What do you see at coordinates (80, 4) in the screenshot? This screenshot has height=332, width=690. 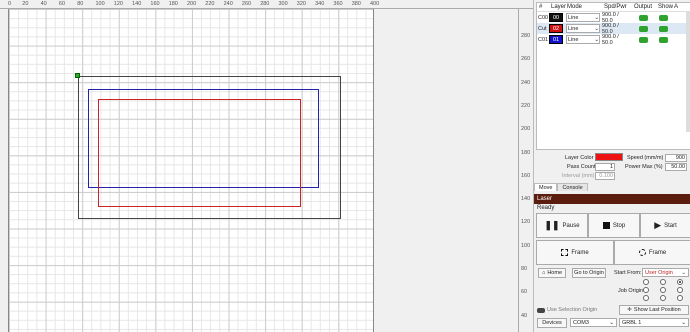 I see `ruler-x-tick: 80` at bounding box center [80, 4].